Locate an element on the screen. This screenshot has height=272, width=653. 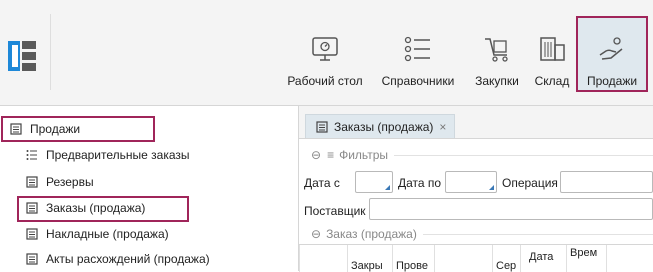
filters-section-header: ⊖ ≡ Фильтры is located at coordinates (476, 155).